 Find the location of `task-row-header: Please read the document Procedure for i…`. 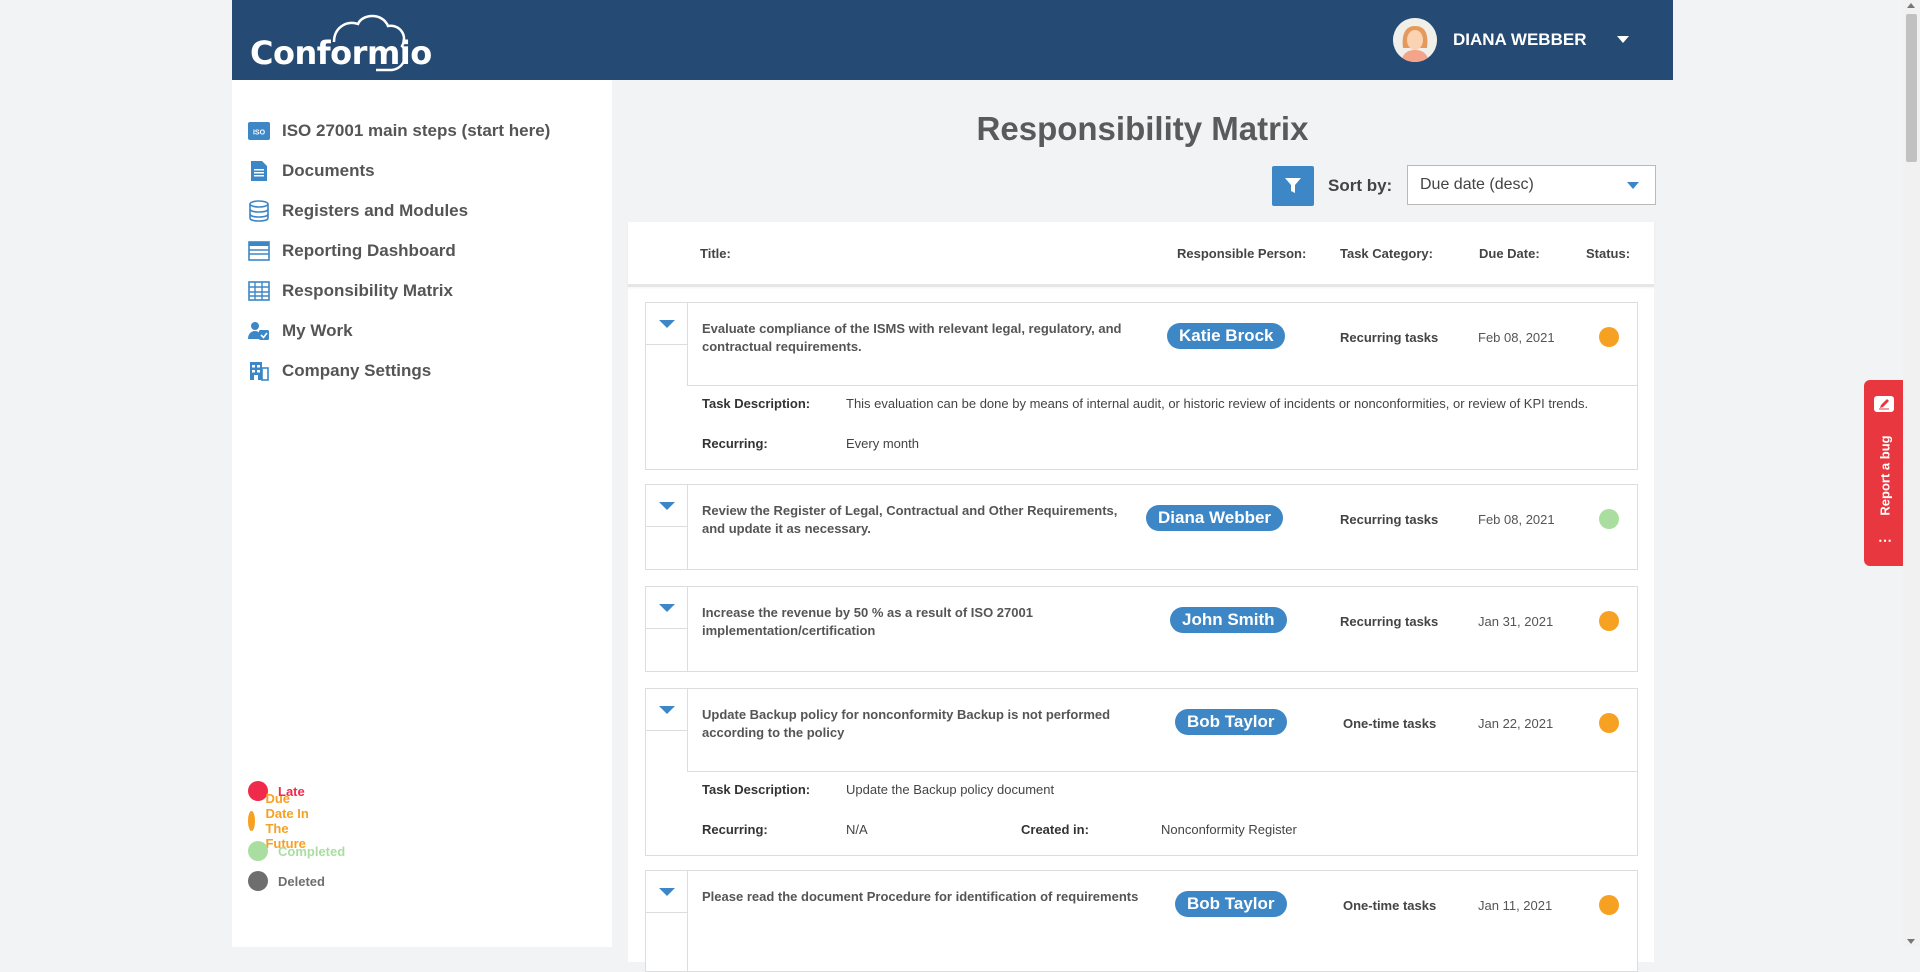

task-row-header: Please read the document Procedure for i… is located at coordinates (1141, 921).